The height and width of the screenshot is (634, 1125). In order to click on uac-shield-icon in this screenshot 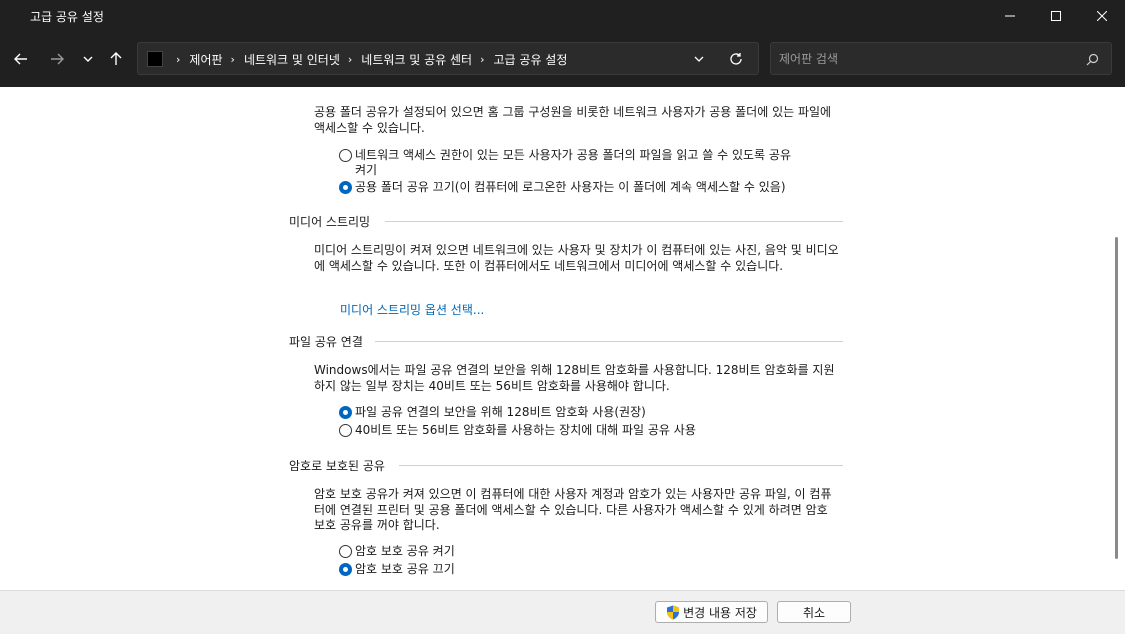, I will do `click(673, 612)`.